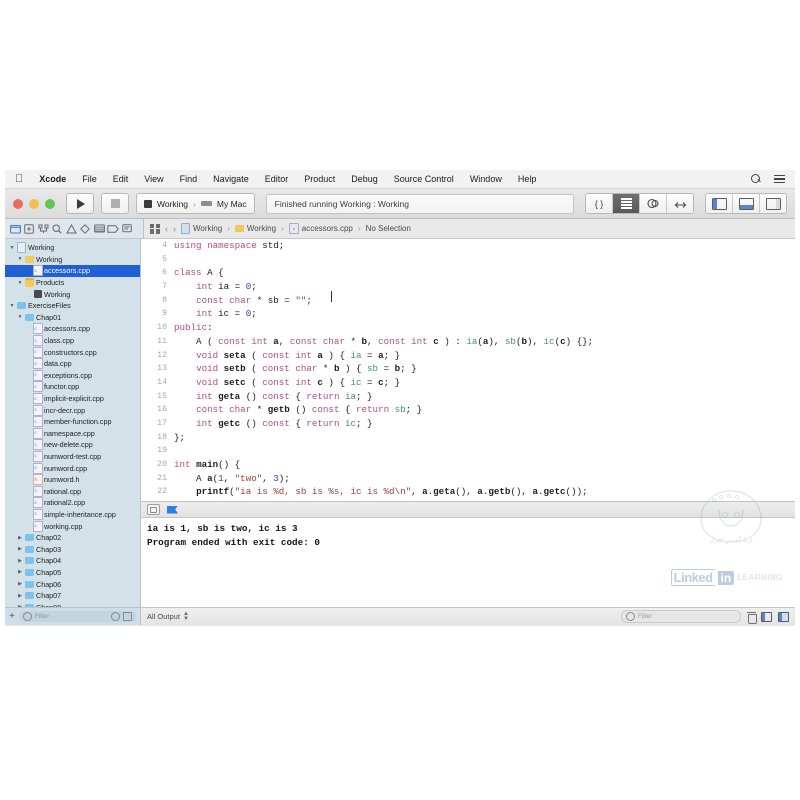 The image size is (800, 800). I want to click on source-control-navigator-icon, so click(29, 228).